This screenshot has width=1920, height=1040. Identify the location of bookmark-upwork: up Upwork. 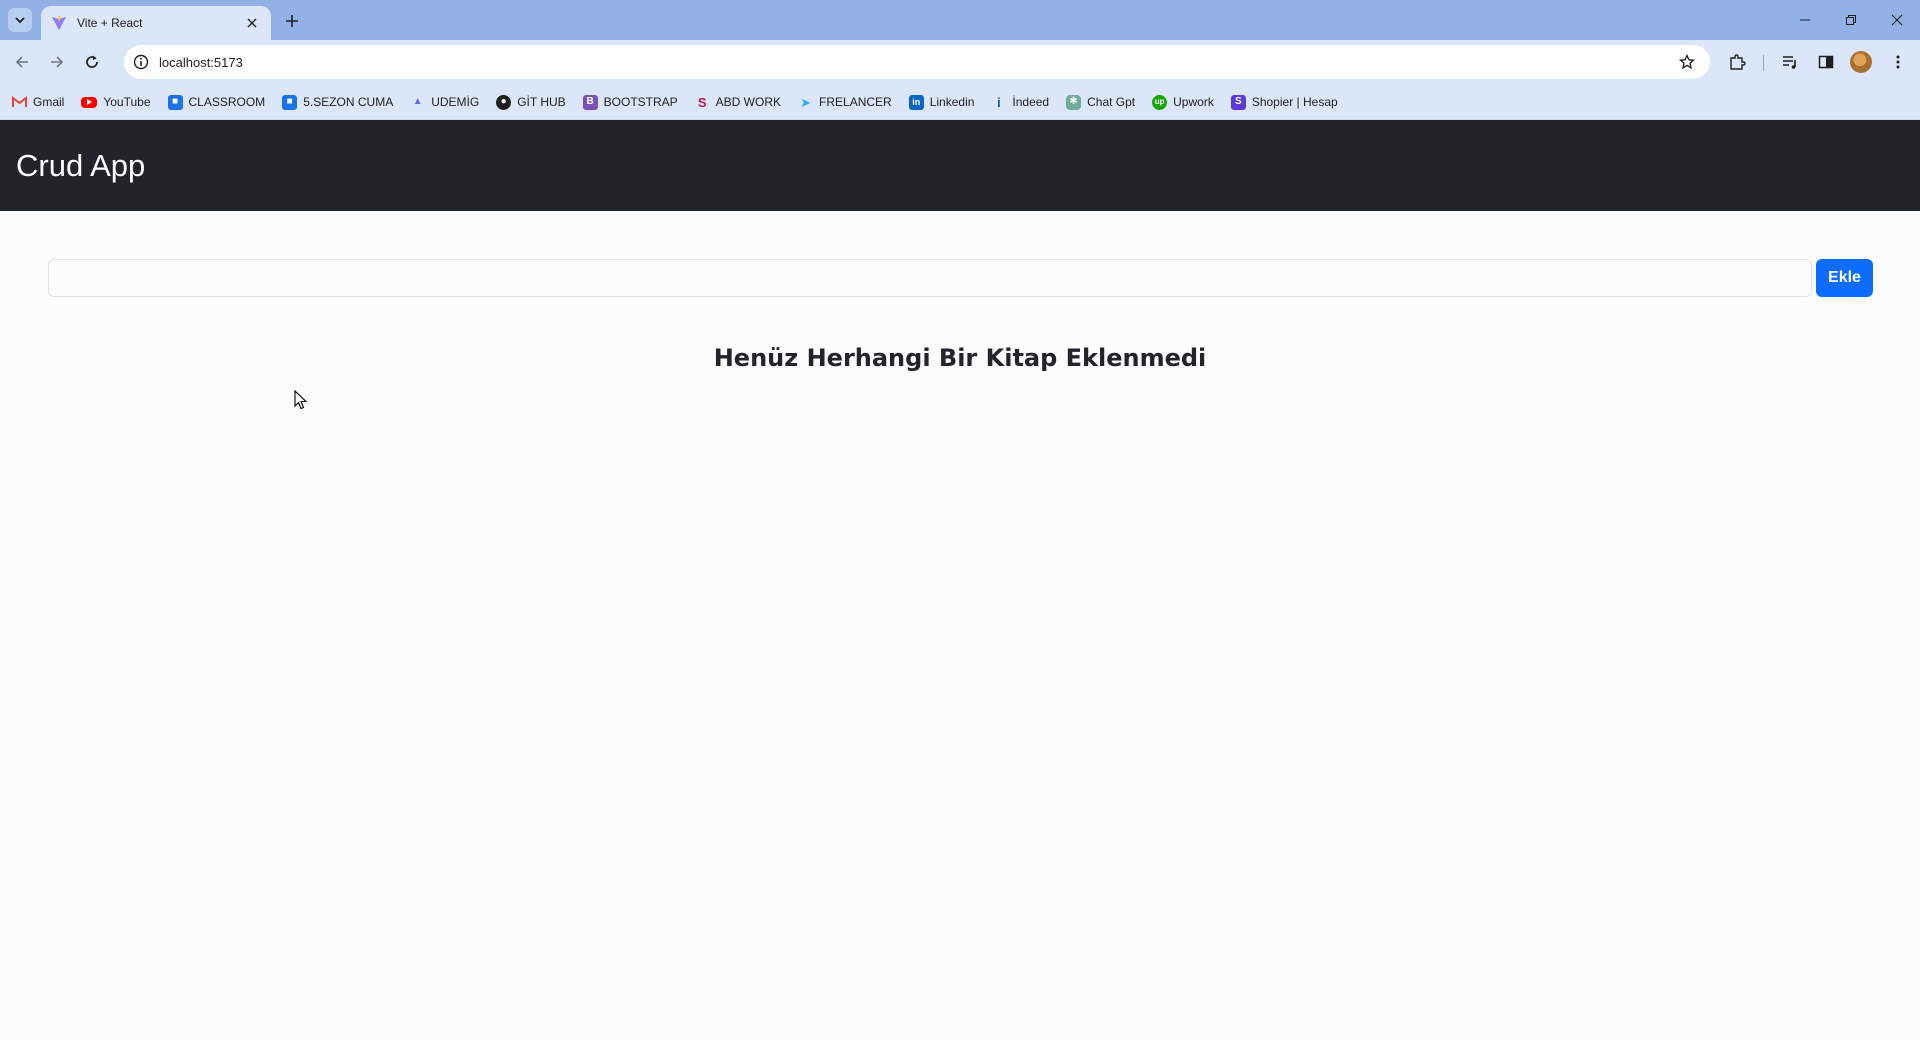
(1183, 102).